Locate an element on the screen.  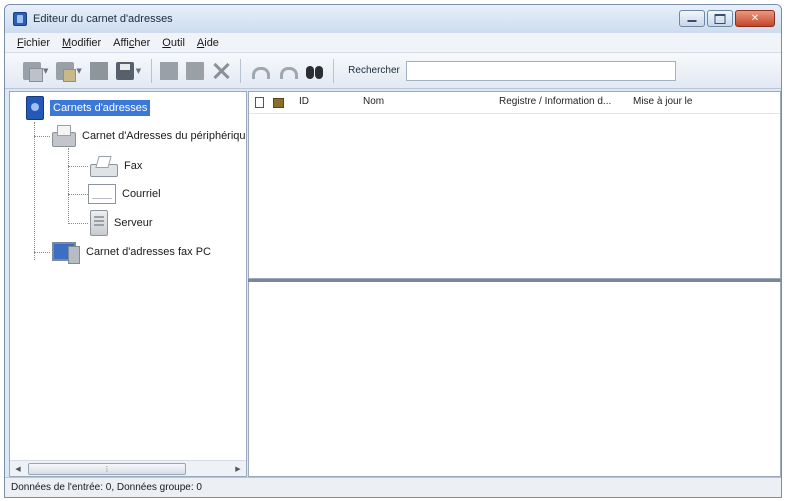
address-book-icon is located at coordinates (35, 108).